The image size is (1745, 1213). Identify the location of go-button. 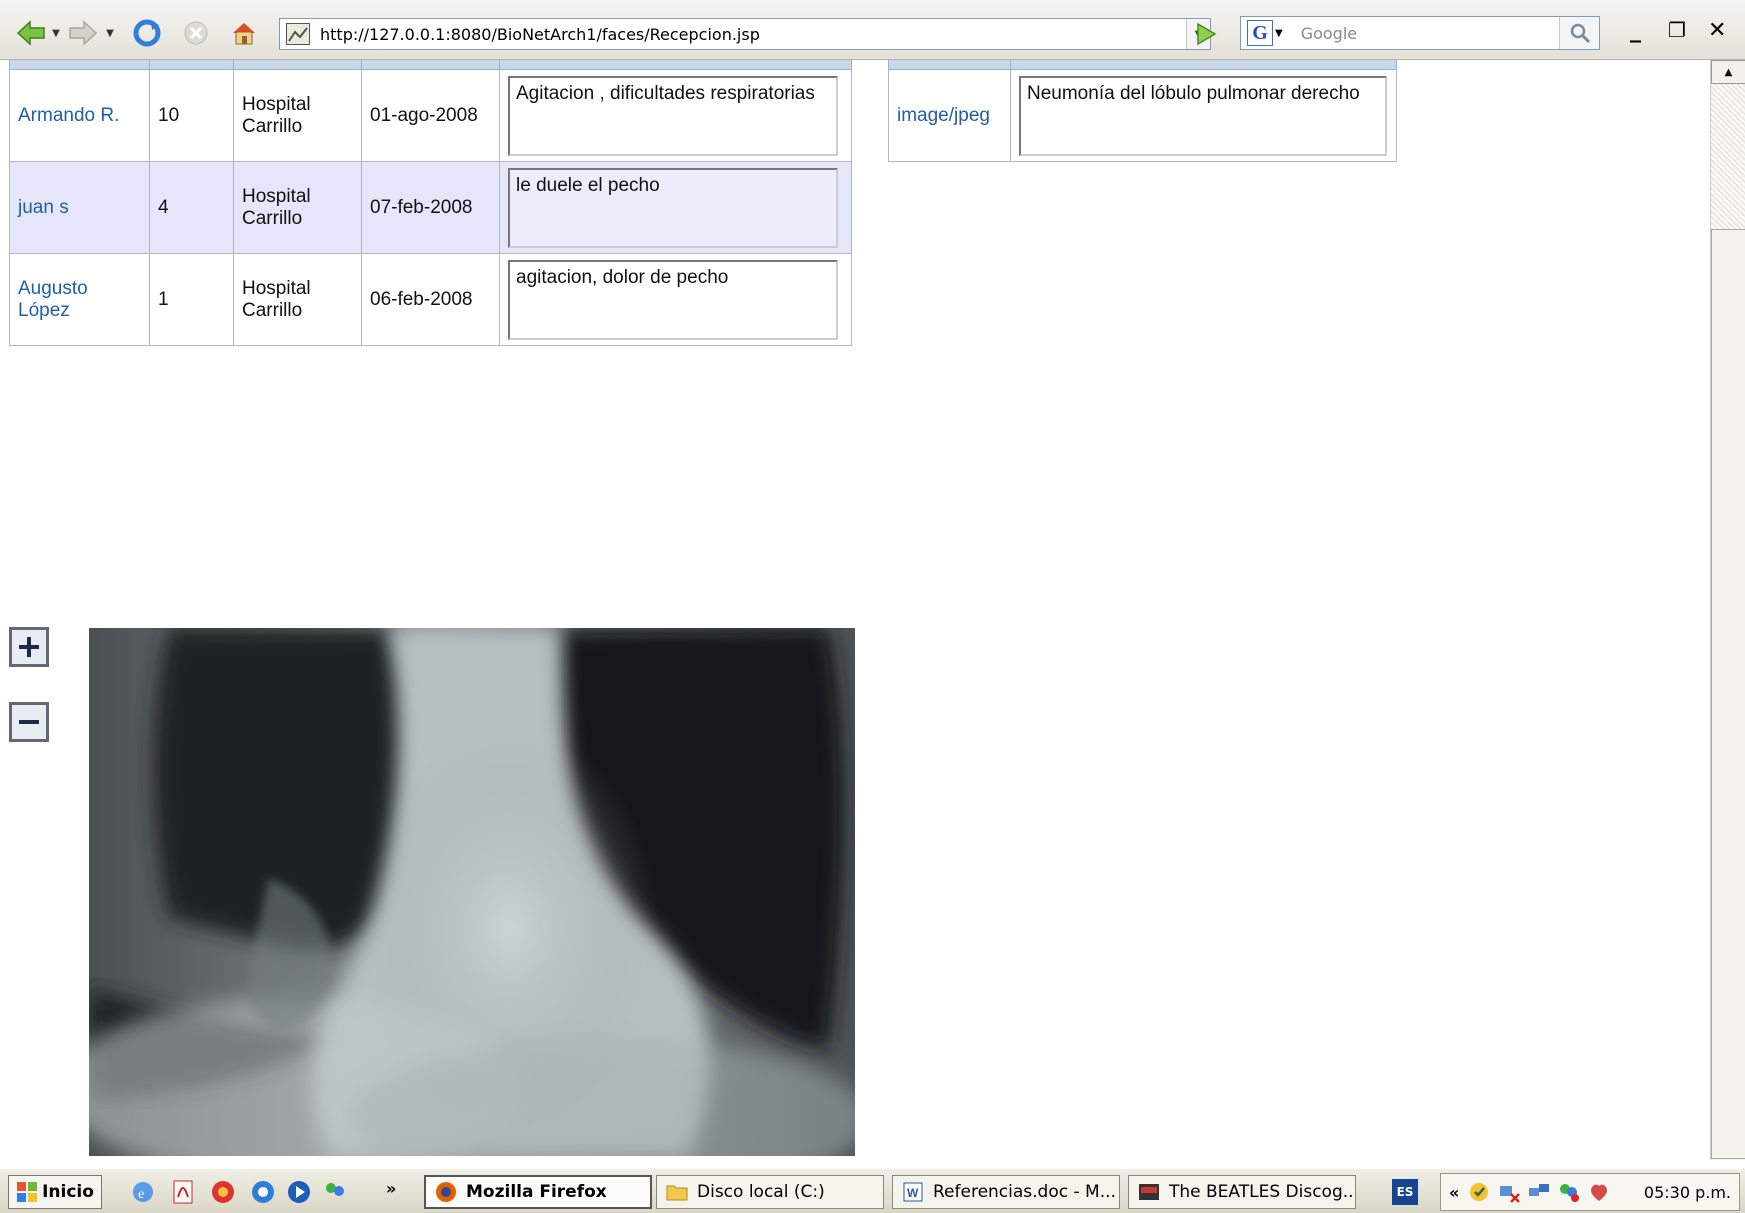
(1206, 34).